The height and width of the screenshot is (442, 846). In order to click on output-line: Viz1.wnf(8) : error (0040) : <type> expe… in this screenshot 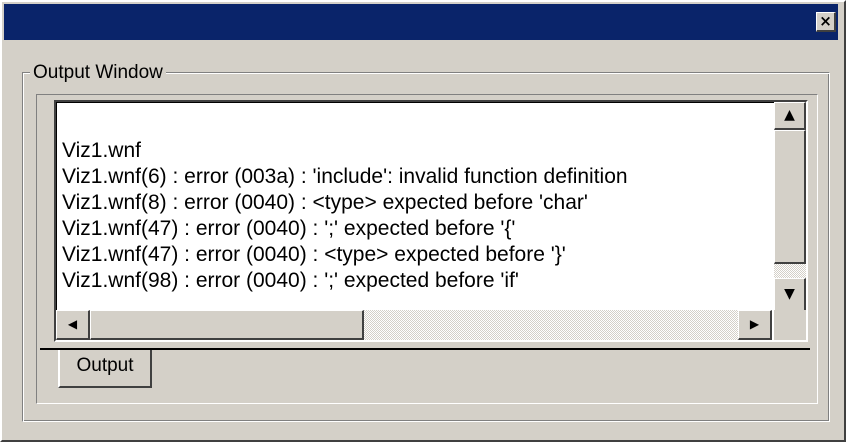, I will do `click(325, 202)`.